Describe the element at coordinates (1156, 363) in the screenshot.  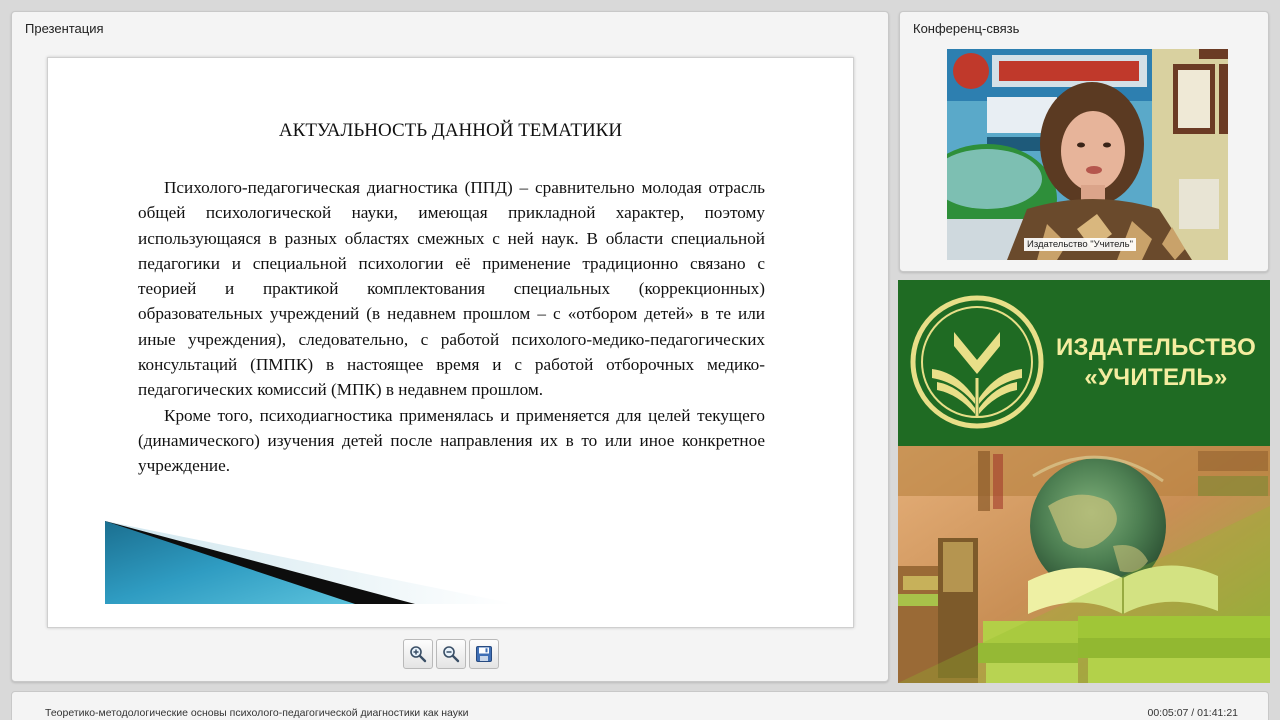
I see `ad-banner-text: ИЗДАТЕЛЬСТВО «УЧИТЕЛЬ»` at that location.